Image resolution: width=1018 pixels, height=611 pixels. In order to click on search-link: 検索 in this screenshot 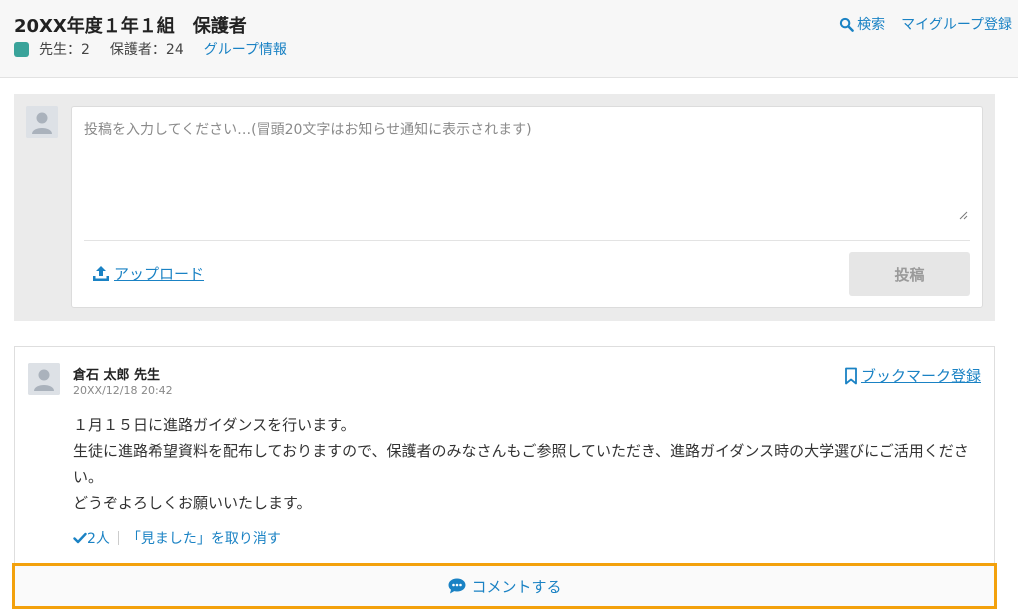, I will do `click(862, 24)`.